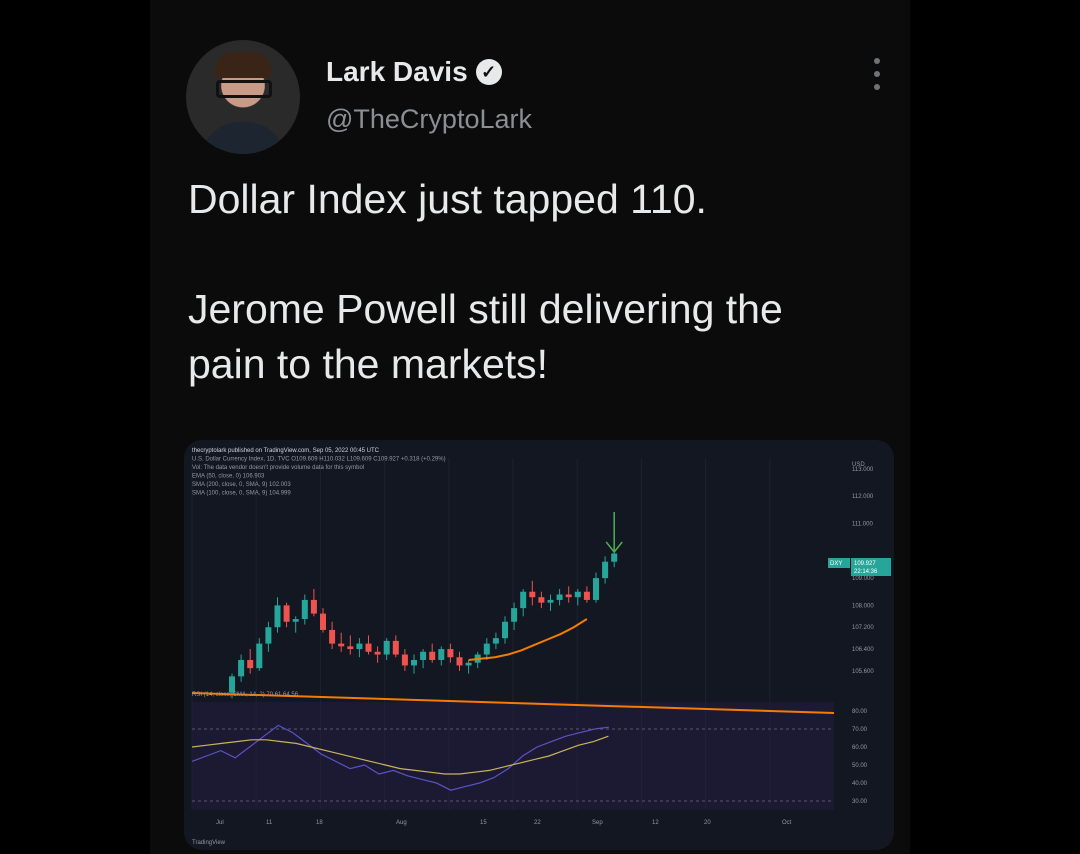  I want to click on x-tick-label: 18, so click(319, 823).